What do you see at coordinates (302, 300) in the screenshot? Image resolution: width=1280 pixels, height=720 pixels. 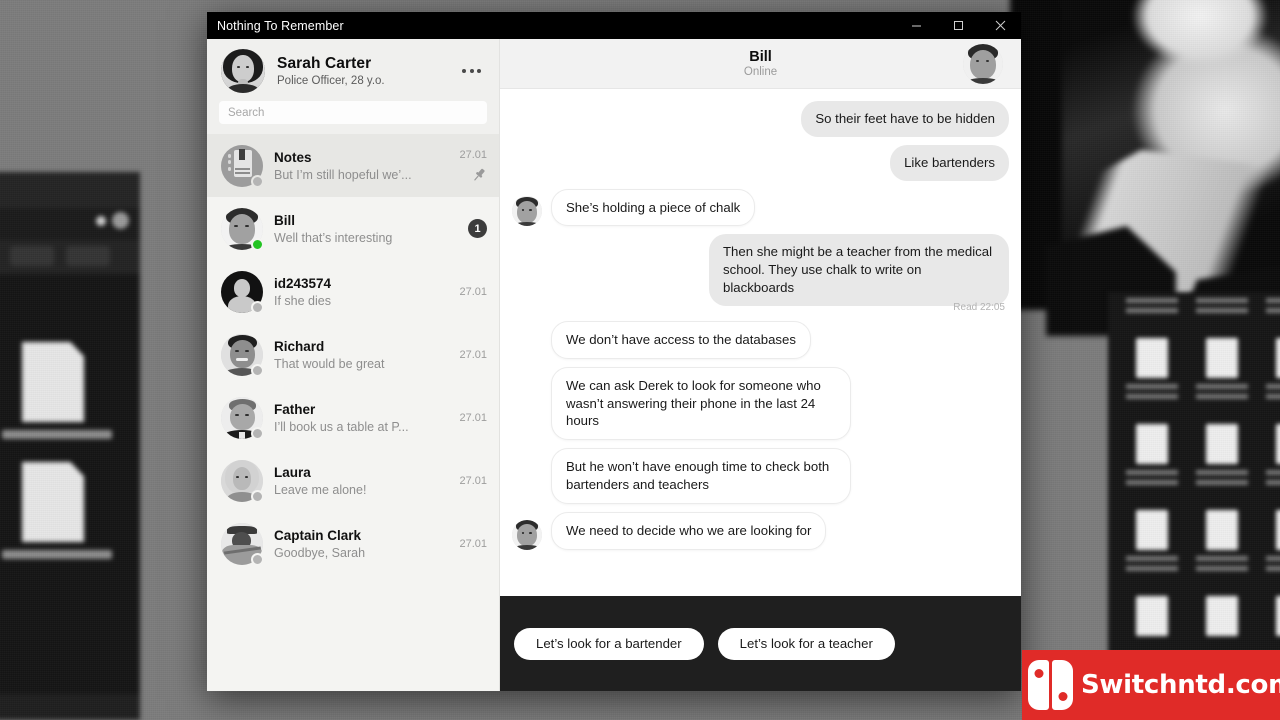 I see `chat-item-preview: If she dies` at bounding box center [302, 300].